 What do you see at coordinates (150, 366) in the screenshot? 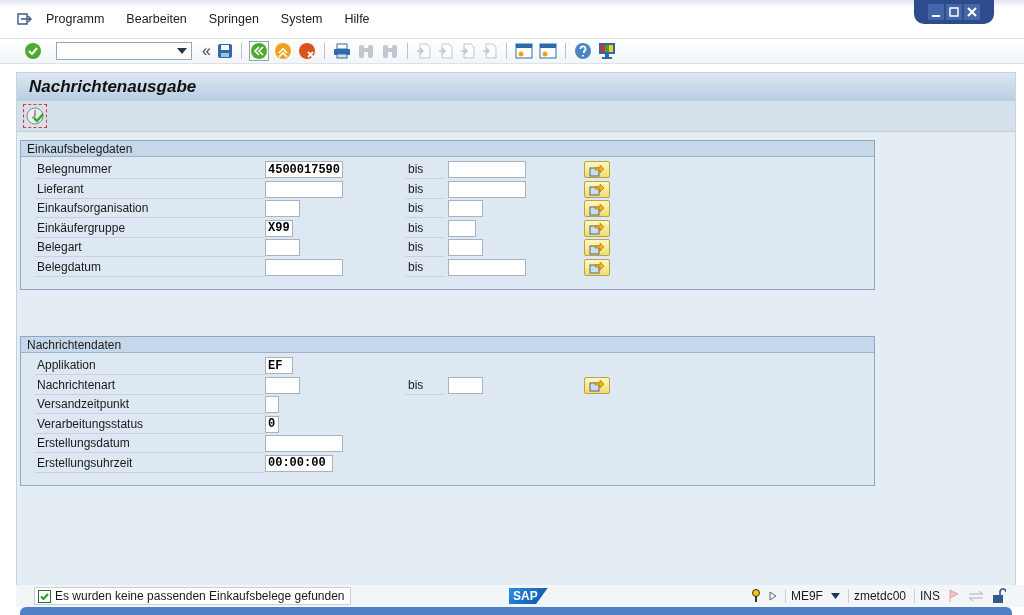
I see `field-label: Applikation` at bounding box center [150, 366].